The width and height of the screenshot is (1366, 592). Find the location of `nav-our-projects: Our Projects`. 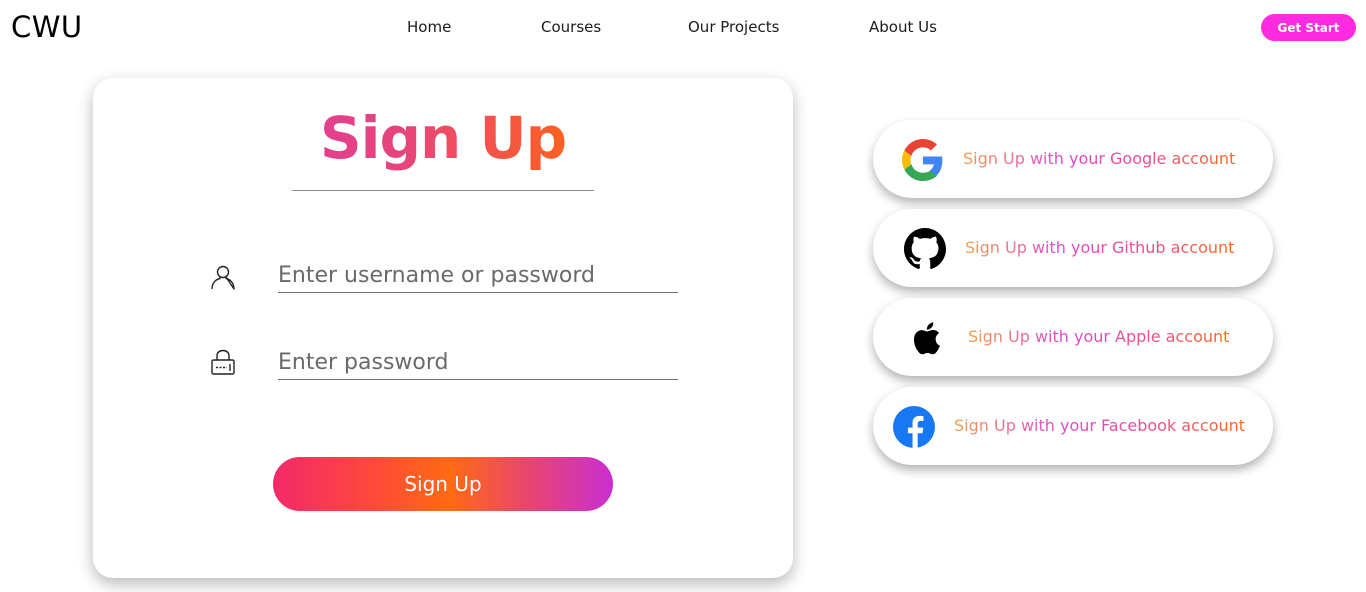

nav-our-projects: Our Projects is located at coordinates (733, 27).